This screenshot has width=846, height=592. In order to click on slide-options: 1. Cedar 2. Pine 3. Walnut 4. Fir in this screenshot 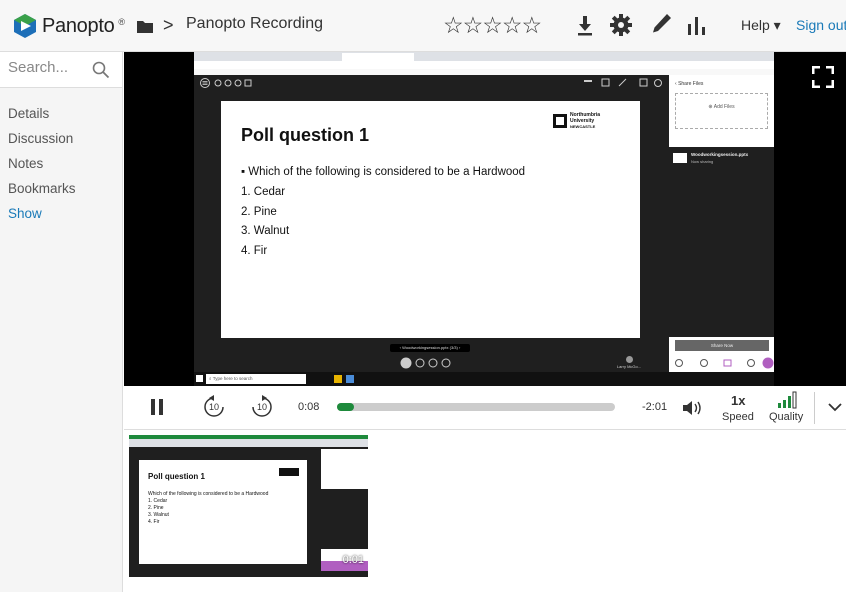, I will do `click(265, 222)`.